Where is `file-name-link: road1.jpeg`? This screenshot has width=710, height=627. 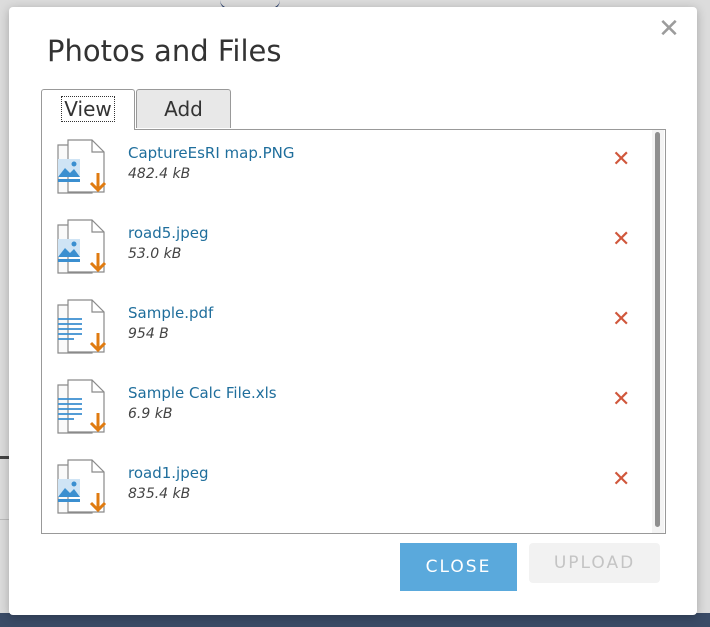 file-name-link: road1.jpeg is located at coordinates (168, 473).